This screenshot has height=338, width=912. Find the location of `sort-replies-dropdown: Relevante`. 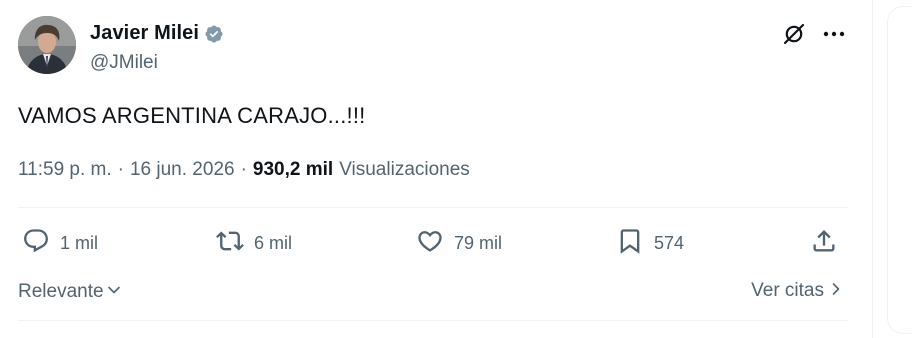

sort-replies-dropdown: Relevante is located at coordinates (70, 291).